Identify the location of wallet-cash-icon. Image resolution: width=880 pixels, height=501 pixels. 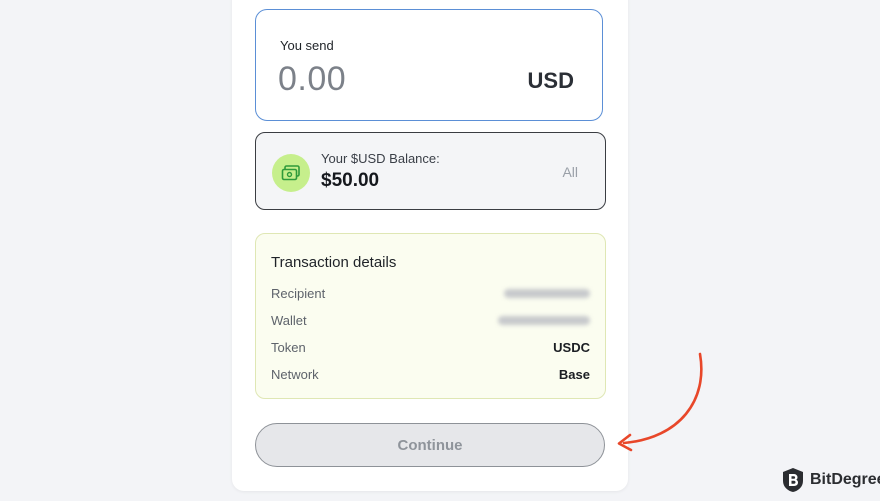
(291, 173).